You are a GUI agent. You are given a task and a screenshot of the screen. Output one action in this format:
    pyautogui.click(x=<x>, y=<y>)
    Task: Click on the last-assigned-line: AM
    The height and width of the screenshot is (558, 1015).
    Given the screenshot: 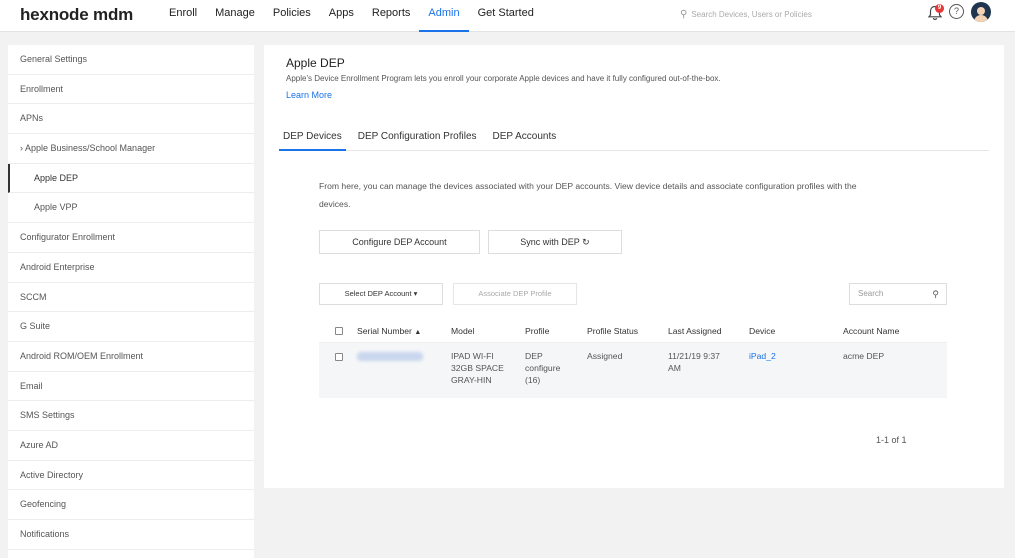 What is the action you would take?
    pyautogui.click(x=674, y=368)
    